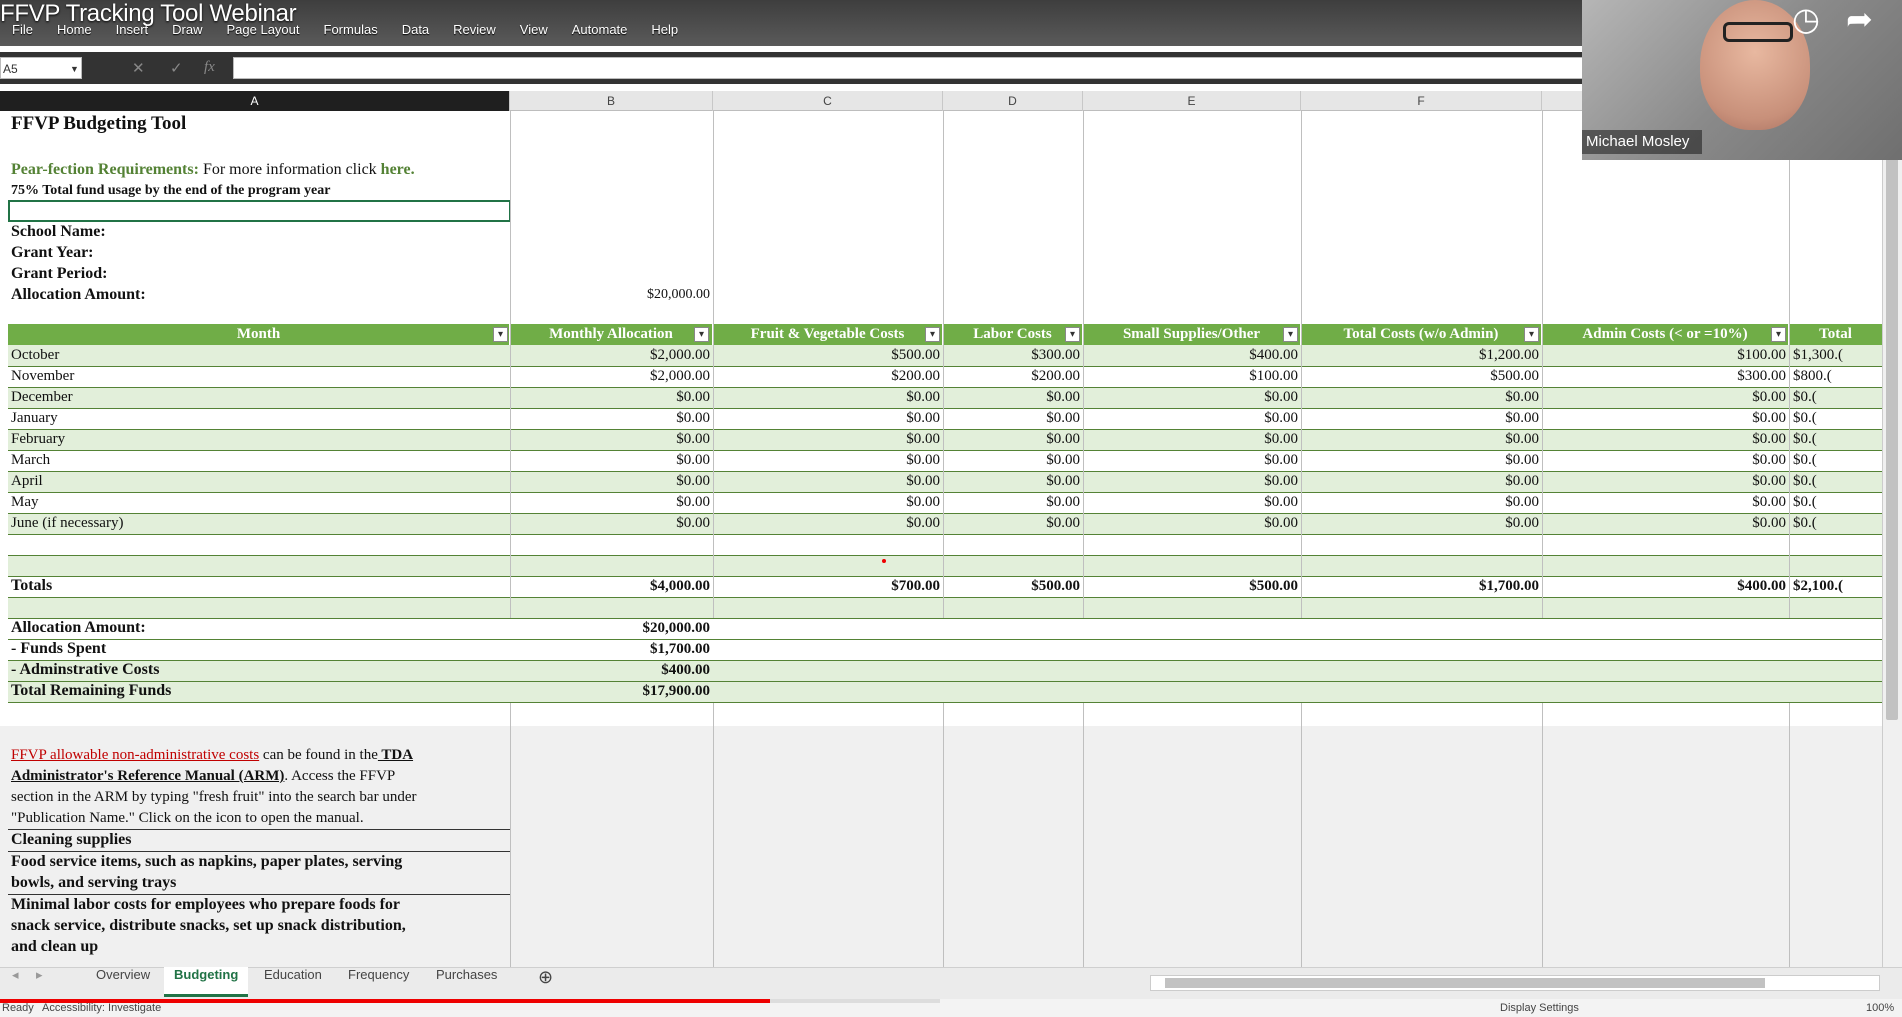 Image resolution: width=1902 pixels, height=1017 pixels. What do you see at coordinates (187, 30) in the screenshot?
I see `menu-draw: Draw` at bounding box center [187, 30].